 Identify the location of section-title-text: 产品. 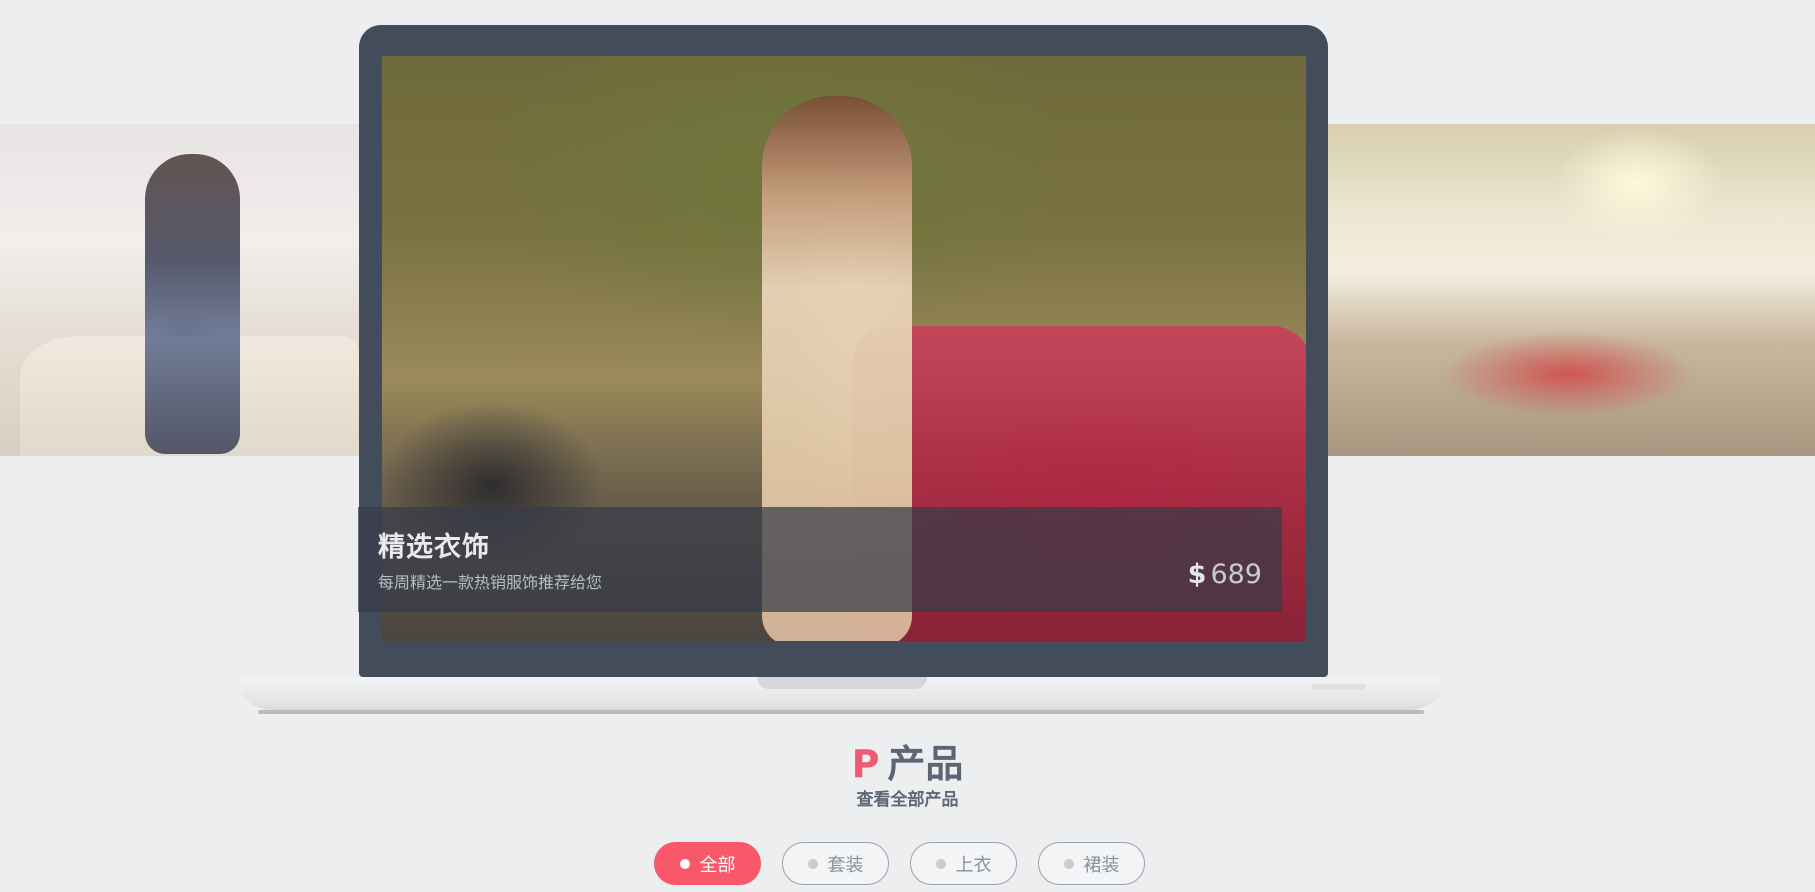
(925, 764).